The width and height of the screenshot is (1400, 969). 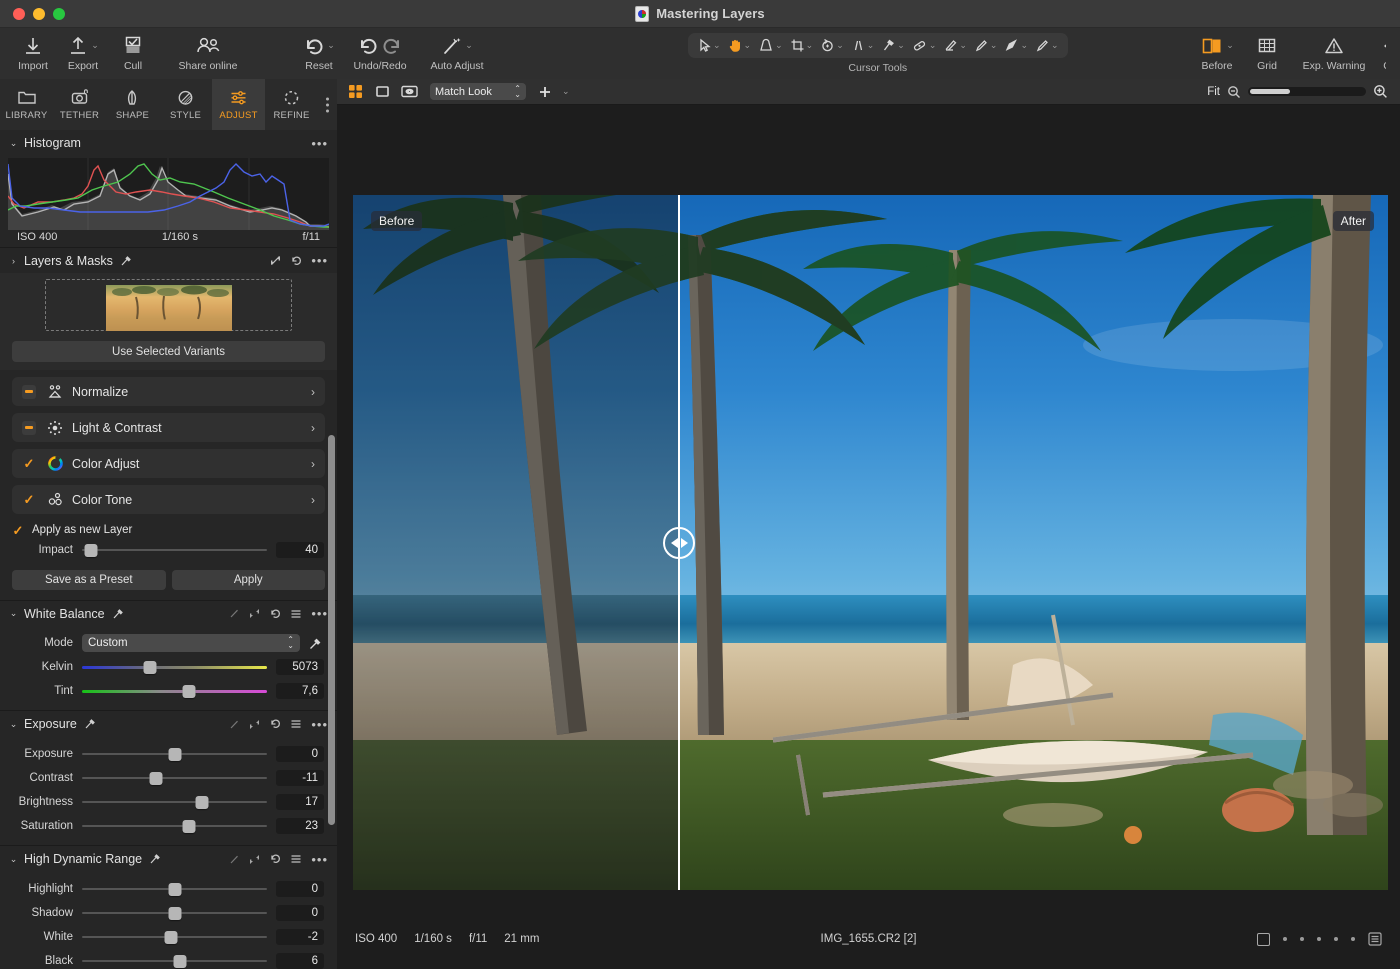 I want to click on saturation-slider-knob, so click(x=189, y=826).